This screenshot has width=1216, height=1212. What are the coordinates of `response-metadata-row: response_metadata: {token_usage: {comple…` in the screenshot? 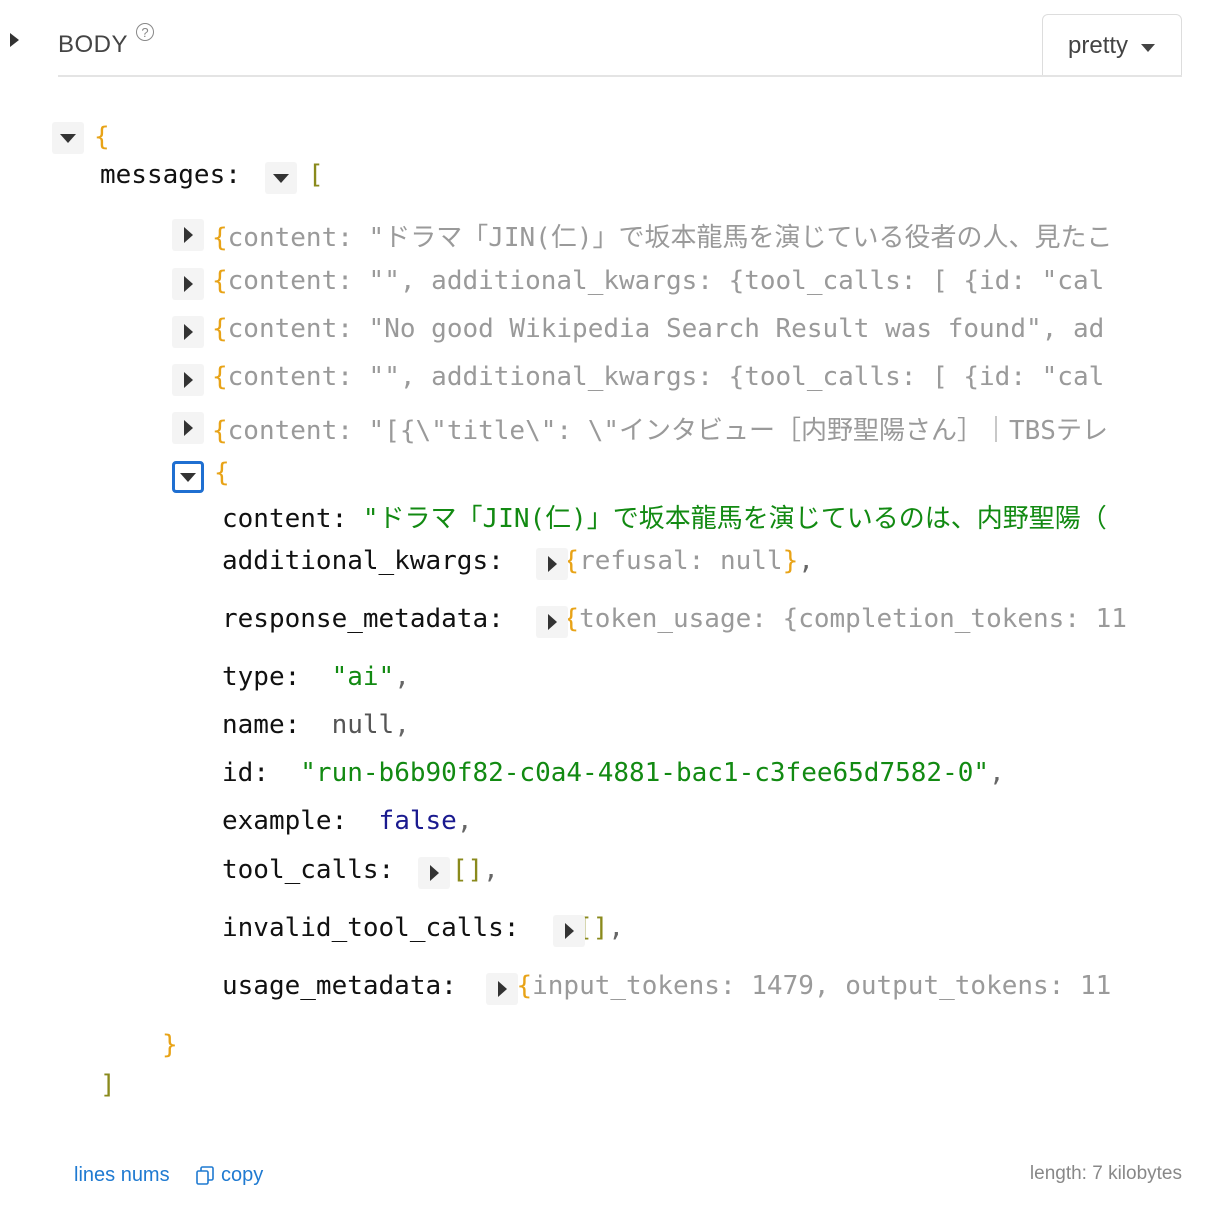 It's located at (674, 619).